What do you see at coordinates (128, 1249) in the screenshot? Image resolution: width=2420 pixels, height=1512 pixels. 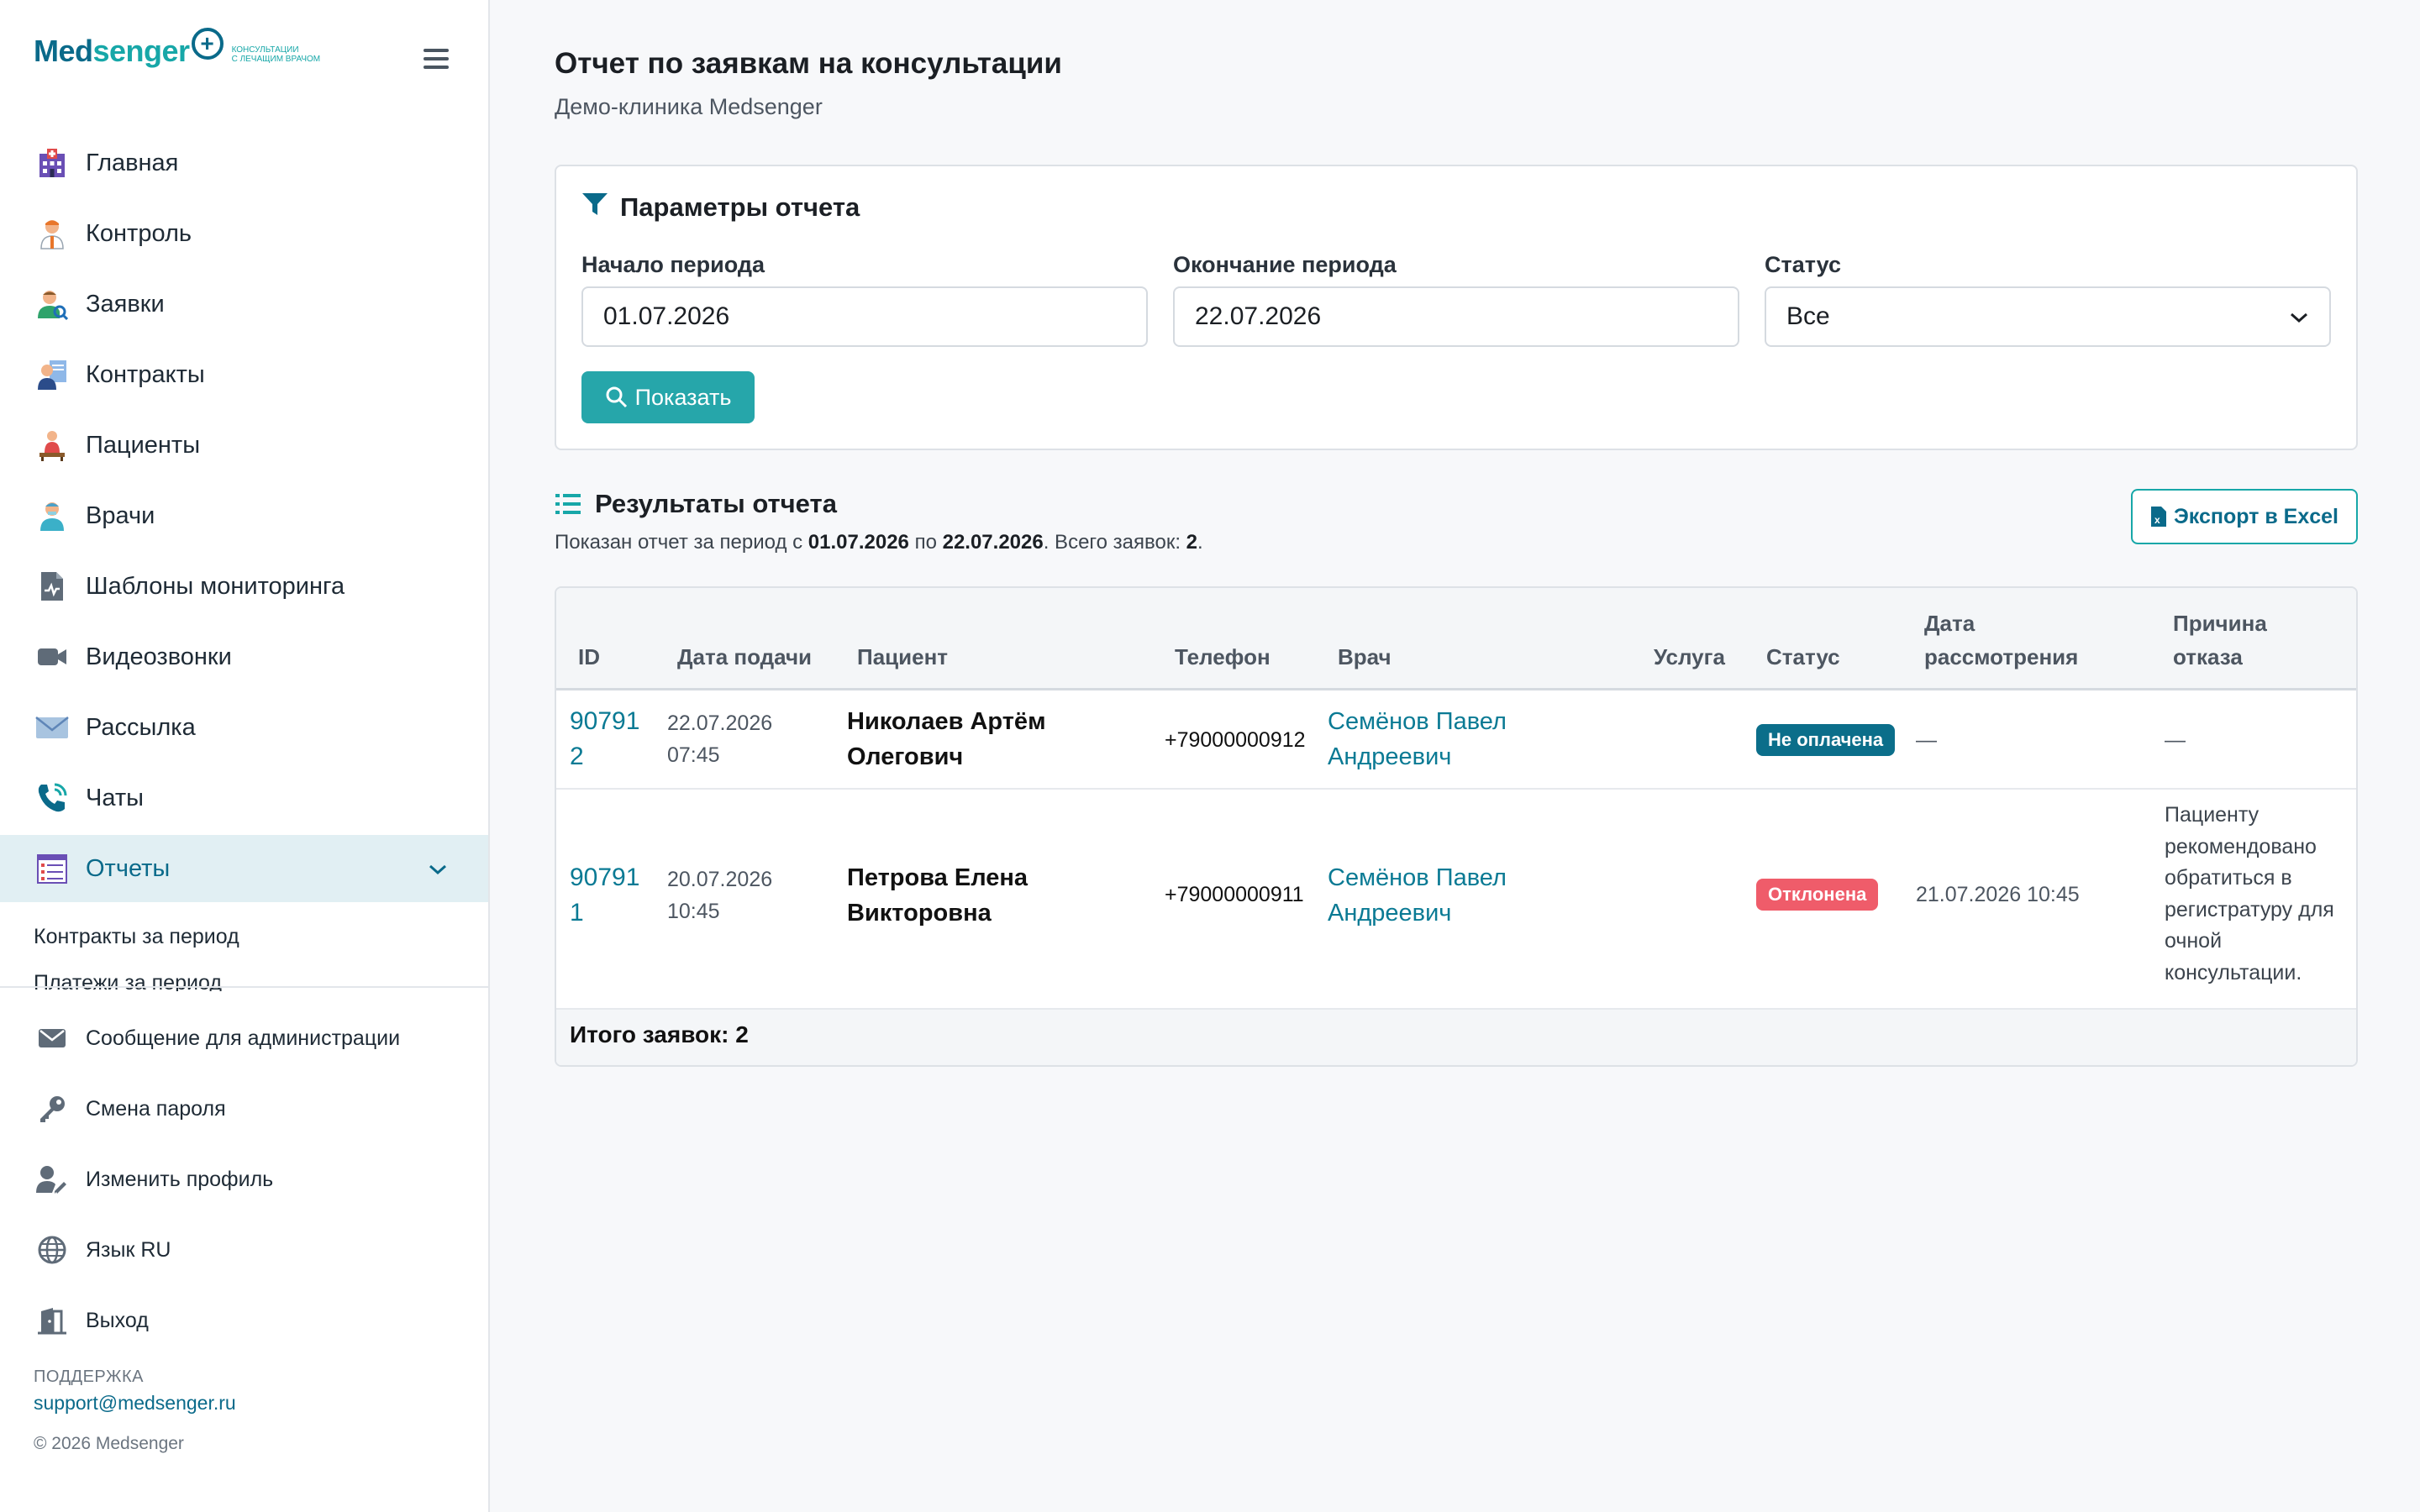 I see `sidebar-item-label: Язык RU` at bounding box center [128, 1249].